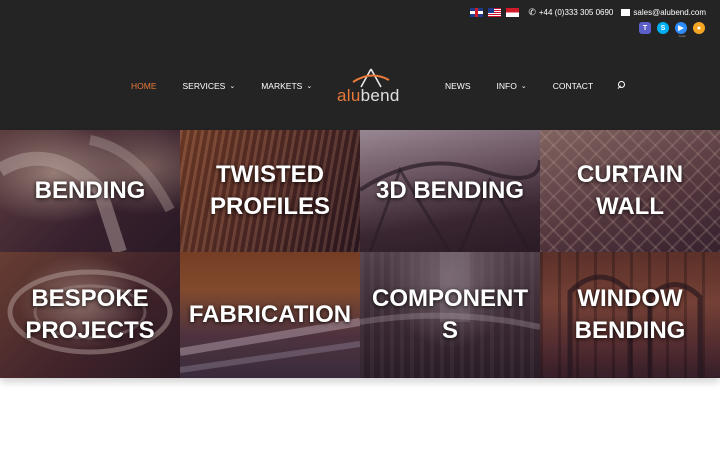 The width and height of the screenshot is (720, 450). What do you see at coordinates (204, 86) in the screenshot?
I see `nav-services-label: SERVICES` at bounding box center [204, 86].